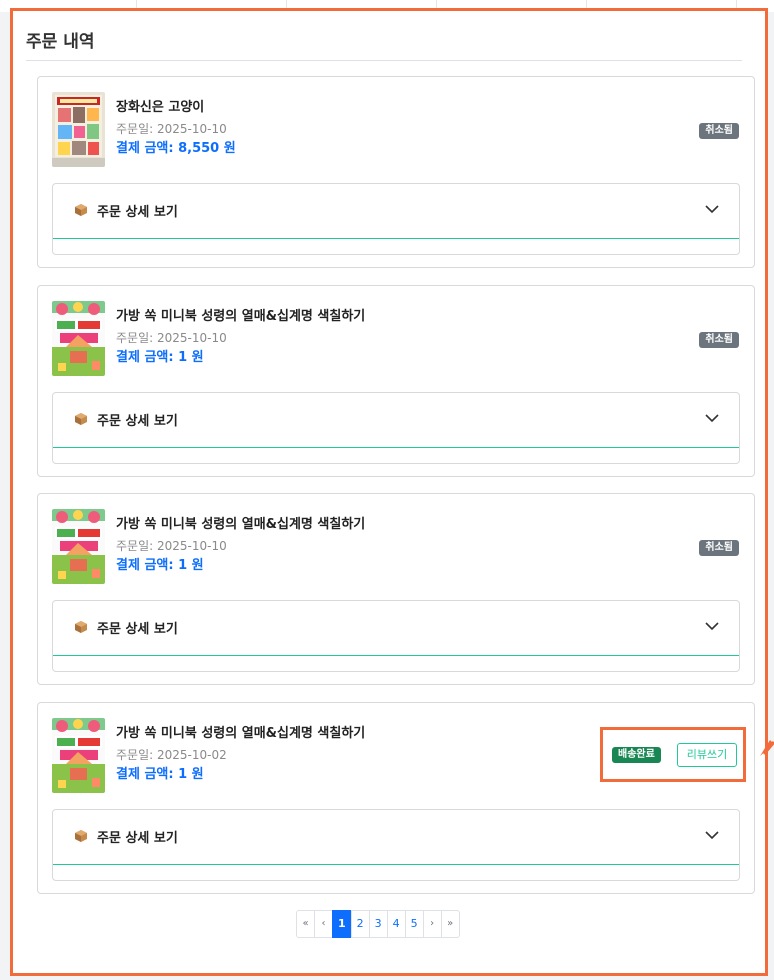 The width and height of the screenshot is (774, 980). I want to click on page-title: 주문 내역, so click(384, 44).